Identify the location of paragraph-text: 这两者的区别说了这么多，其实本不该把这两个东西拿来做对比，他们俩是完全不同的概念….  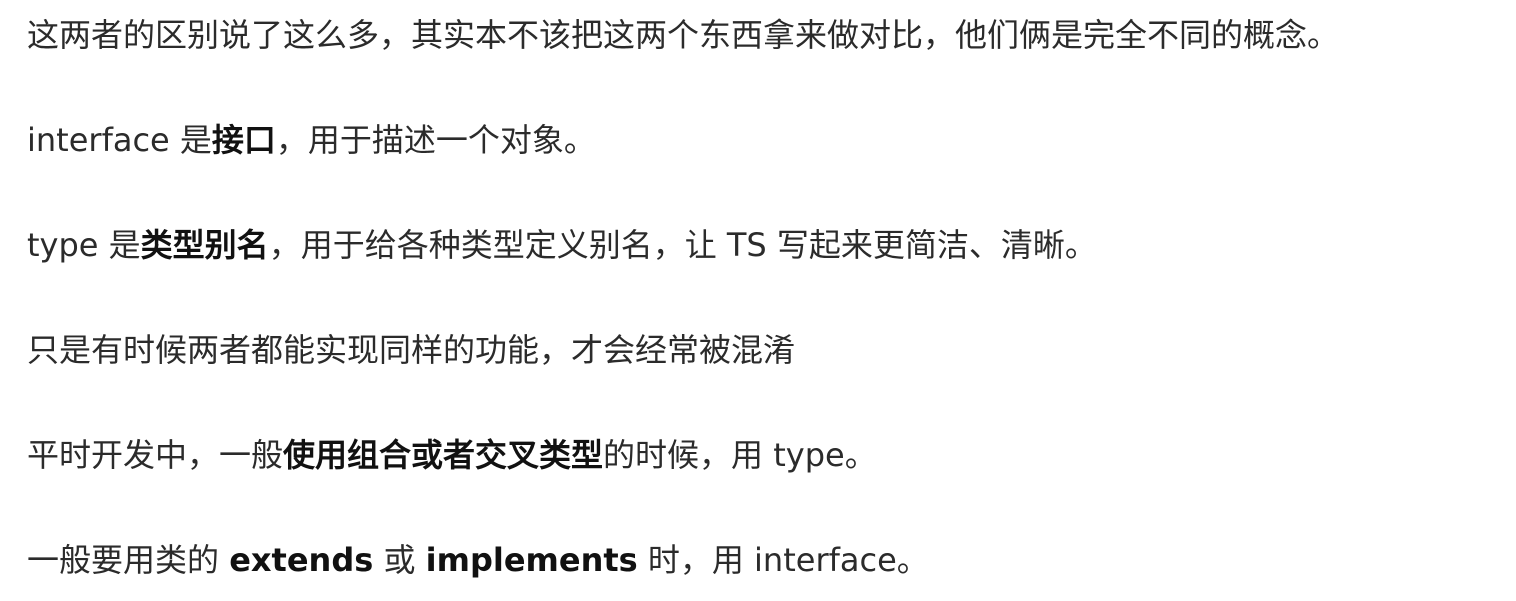
(683, 35).